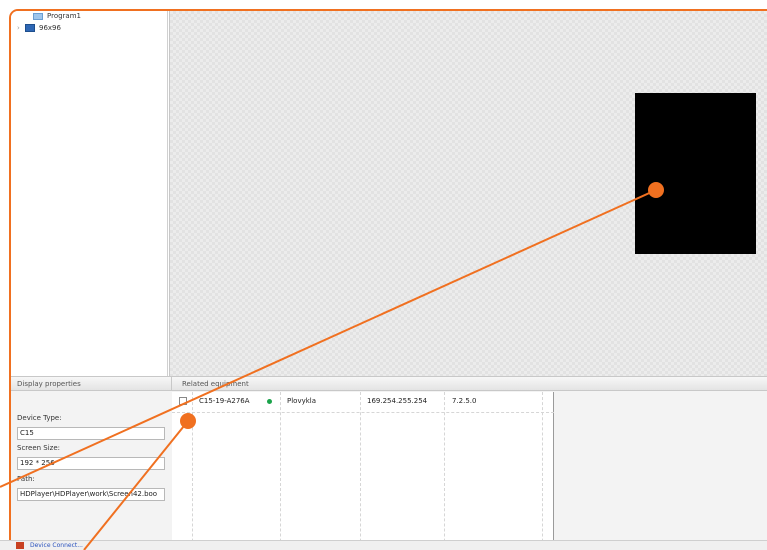  I want to click on screen-size-field: 192 * 256, so click(91, 463).